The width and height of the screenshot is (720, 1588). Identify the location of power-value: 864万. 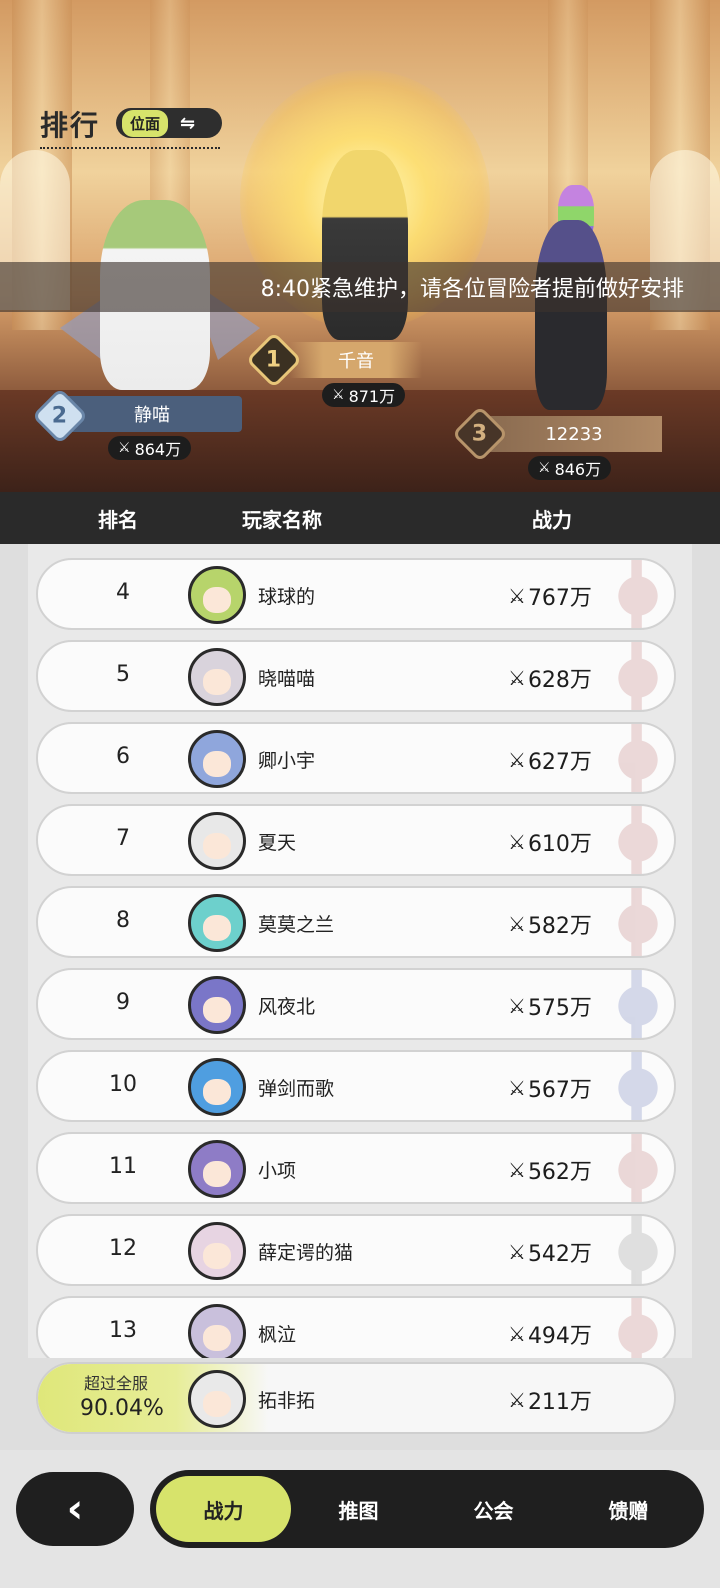
(158, 449).